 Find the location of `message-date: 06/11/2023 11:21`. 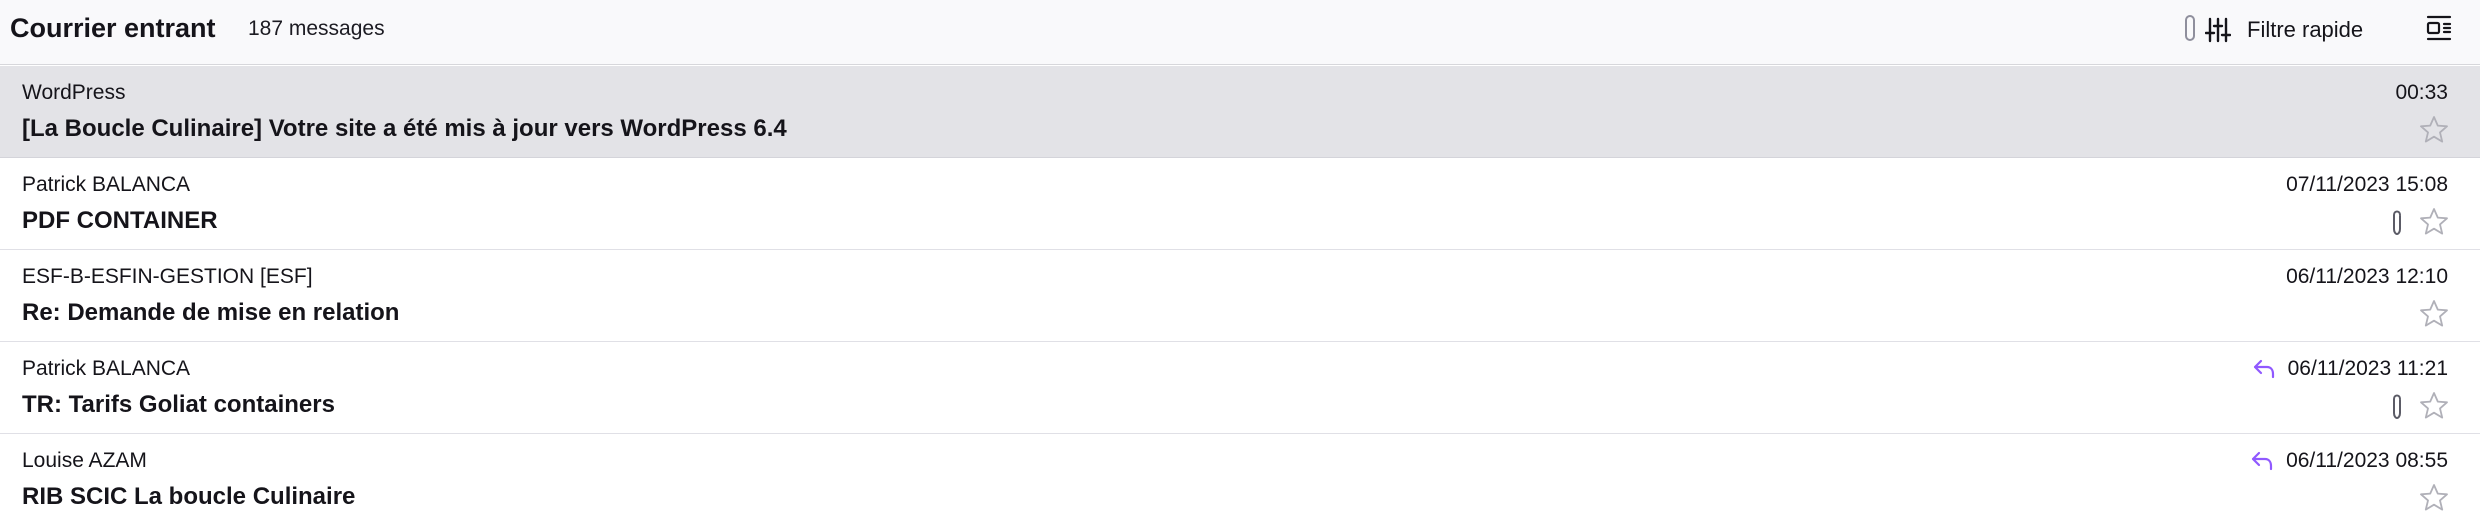

message-date: 06/11/2023 11:21 is located at coordinates (2367, 368).